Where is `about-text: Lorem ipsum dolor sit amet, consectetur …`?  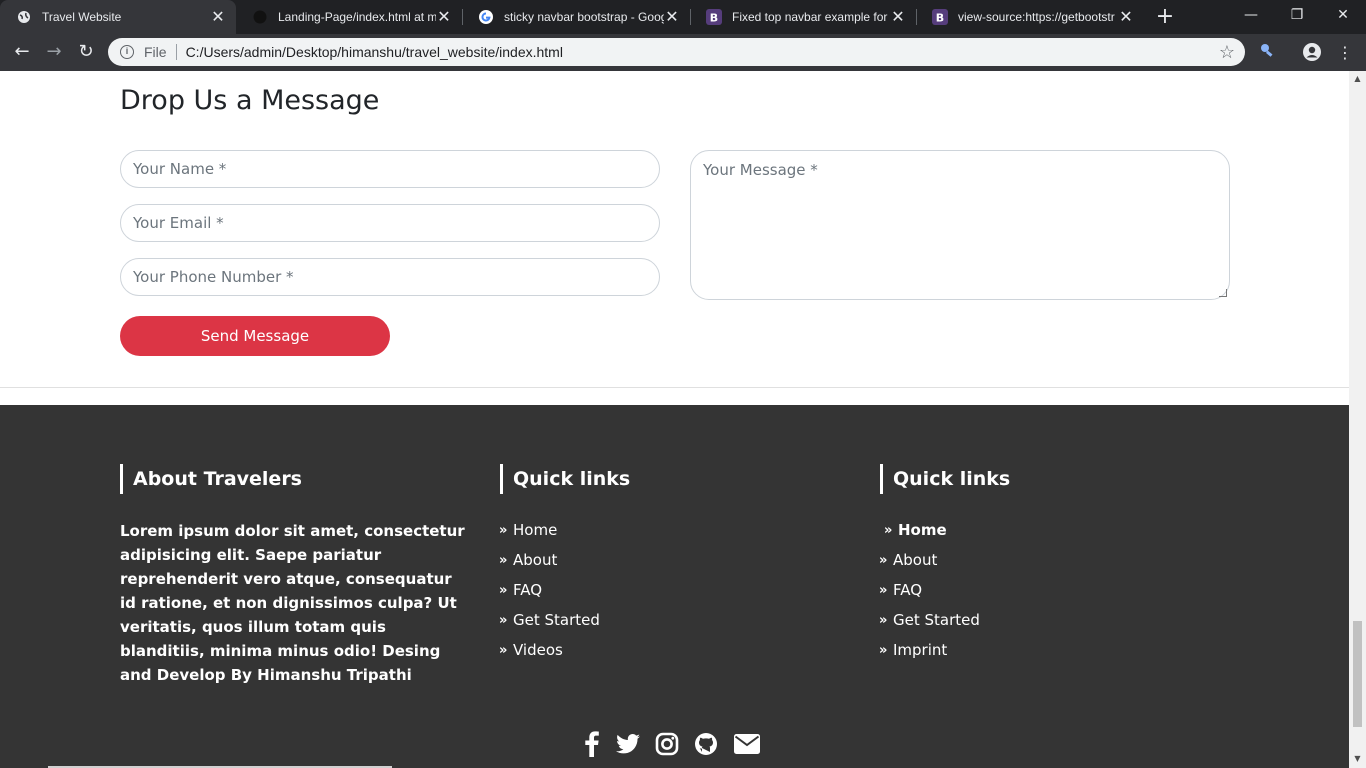 about-text: Lorem ipsum dolor sit amet, consectetur … is located at coordinates (292, 603).